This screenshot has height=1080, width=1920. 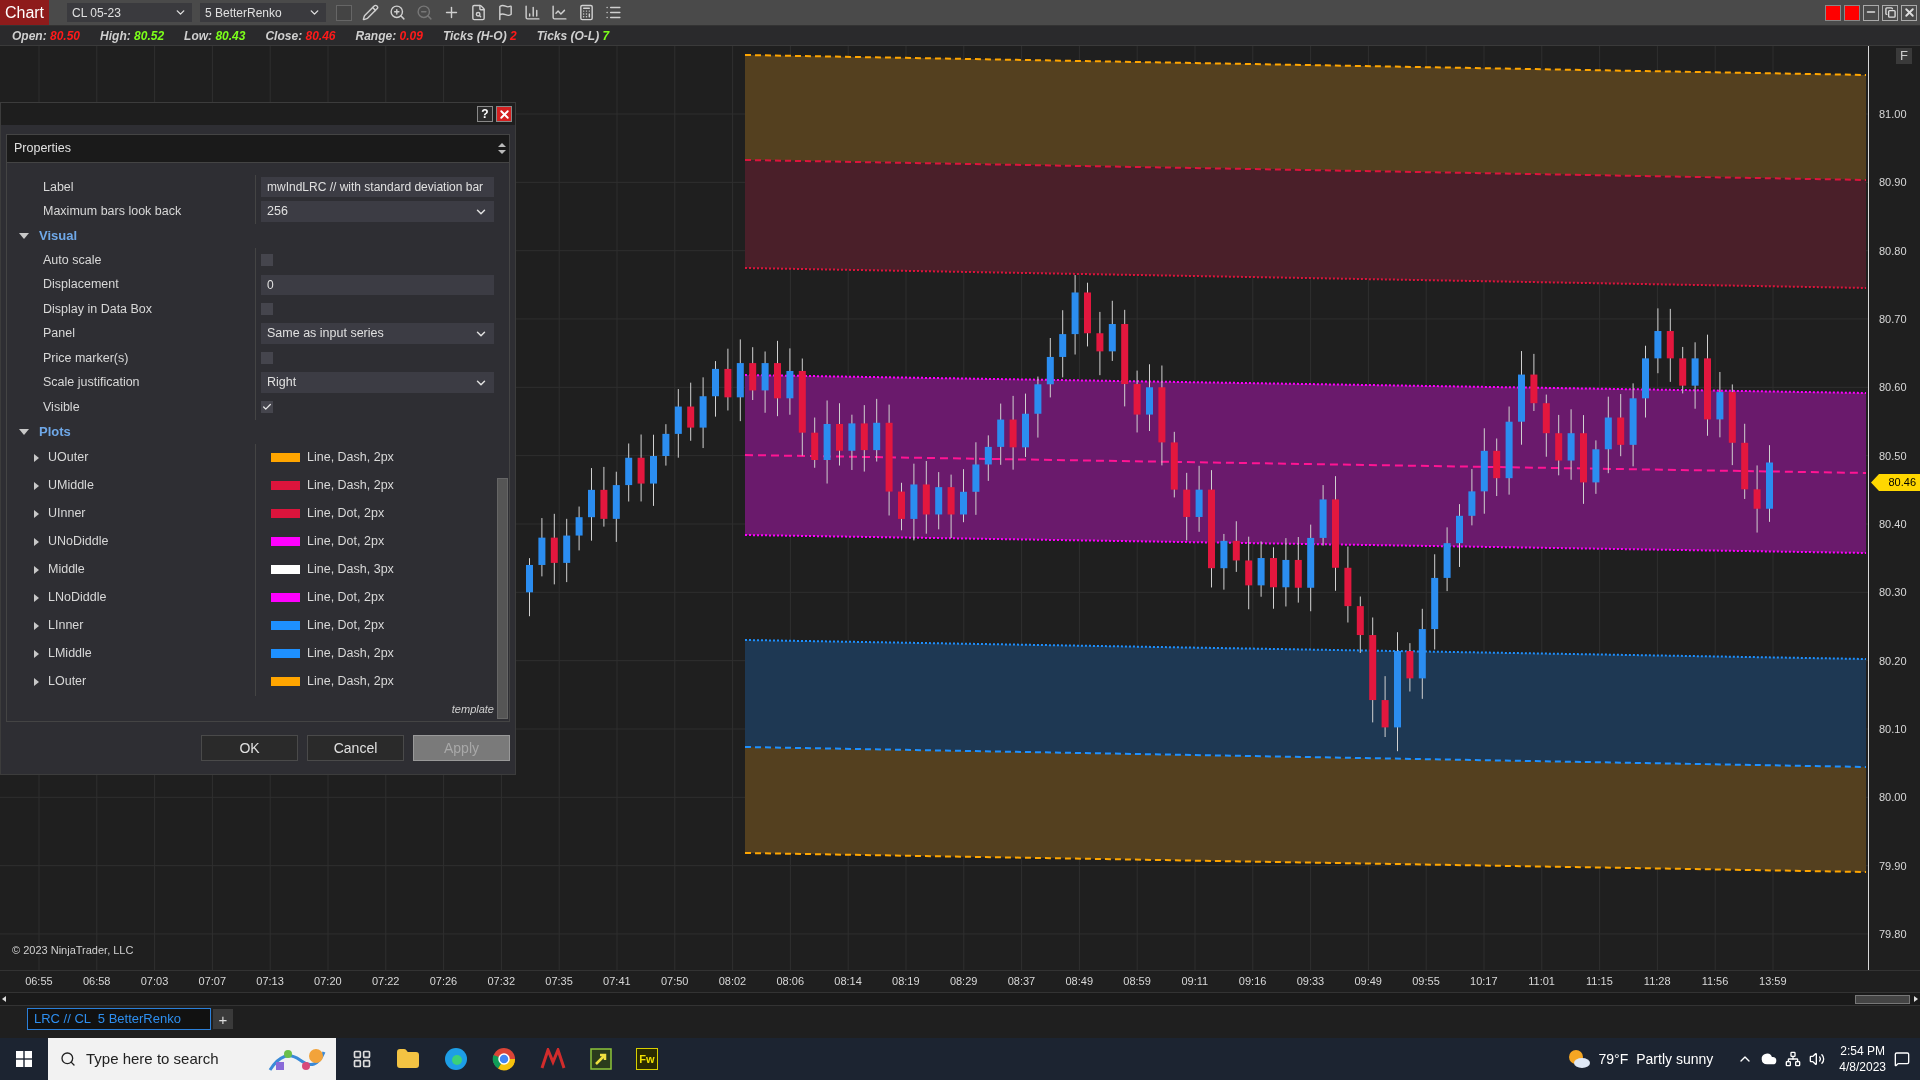 I want to click on property-dropdown: 256, so click(x=377, y=212).